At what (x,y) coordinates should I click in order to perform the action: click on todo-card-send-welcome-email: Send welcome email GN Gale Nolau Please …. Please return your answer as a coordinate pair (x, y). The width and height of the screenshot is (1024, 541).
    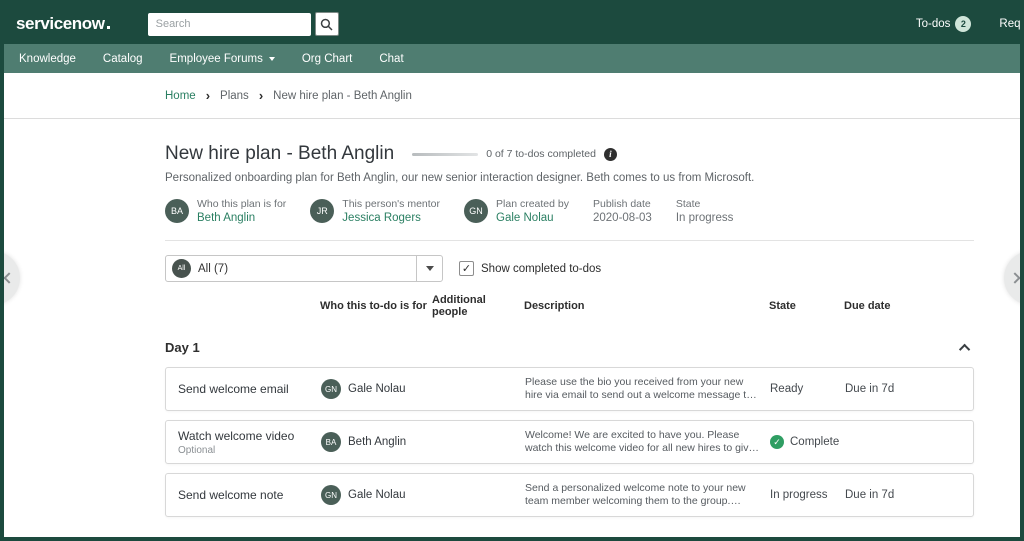
    Looking at the image, I should click on (569, 389).